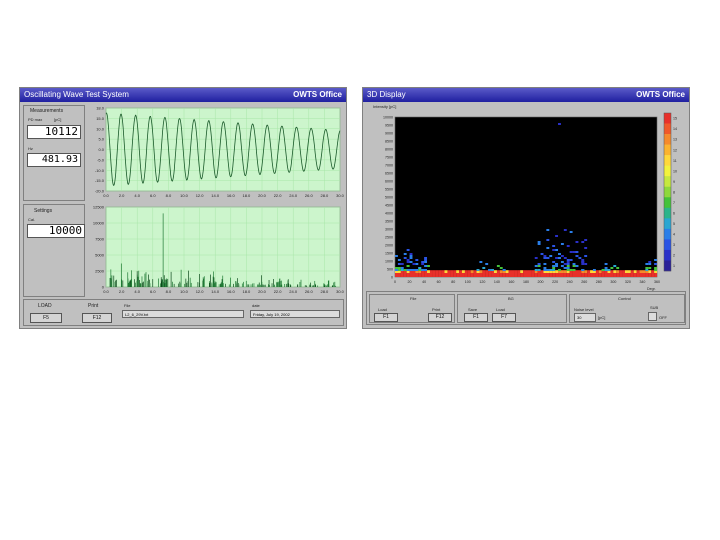 The image size is (720, 540). What do you see at coordinates (215, 291) in the screenshot?
I see `bottom-x-tick-label: 14.0` at bounding box center [215, 291].